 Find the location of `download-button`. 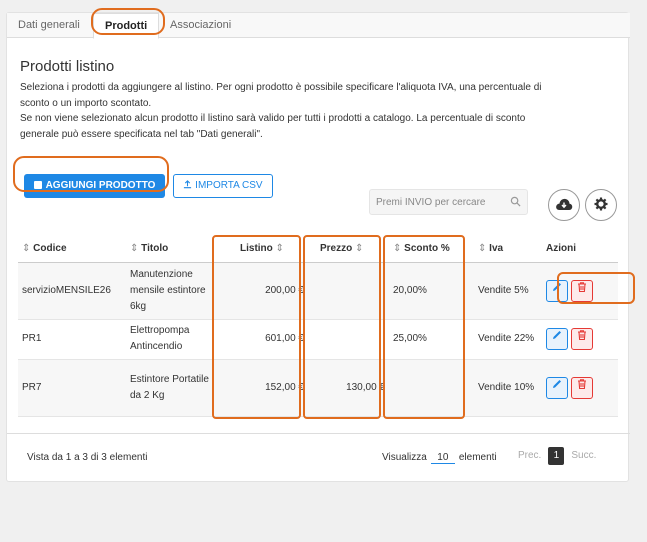

download-button is located at coordinates (564, 205).